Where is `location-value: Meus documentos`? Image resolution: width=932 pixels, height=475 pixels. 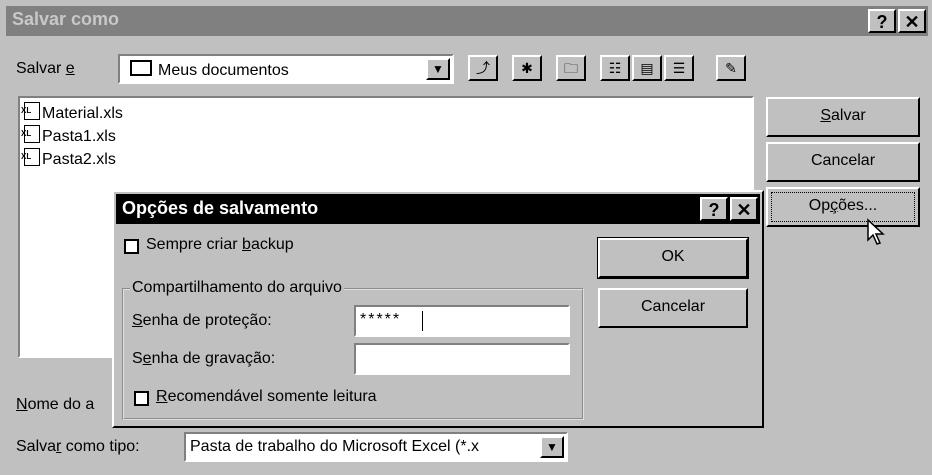 location-value: Meus documentos is located at coordinates (223, 70).